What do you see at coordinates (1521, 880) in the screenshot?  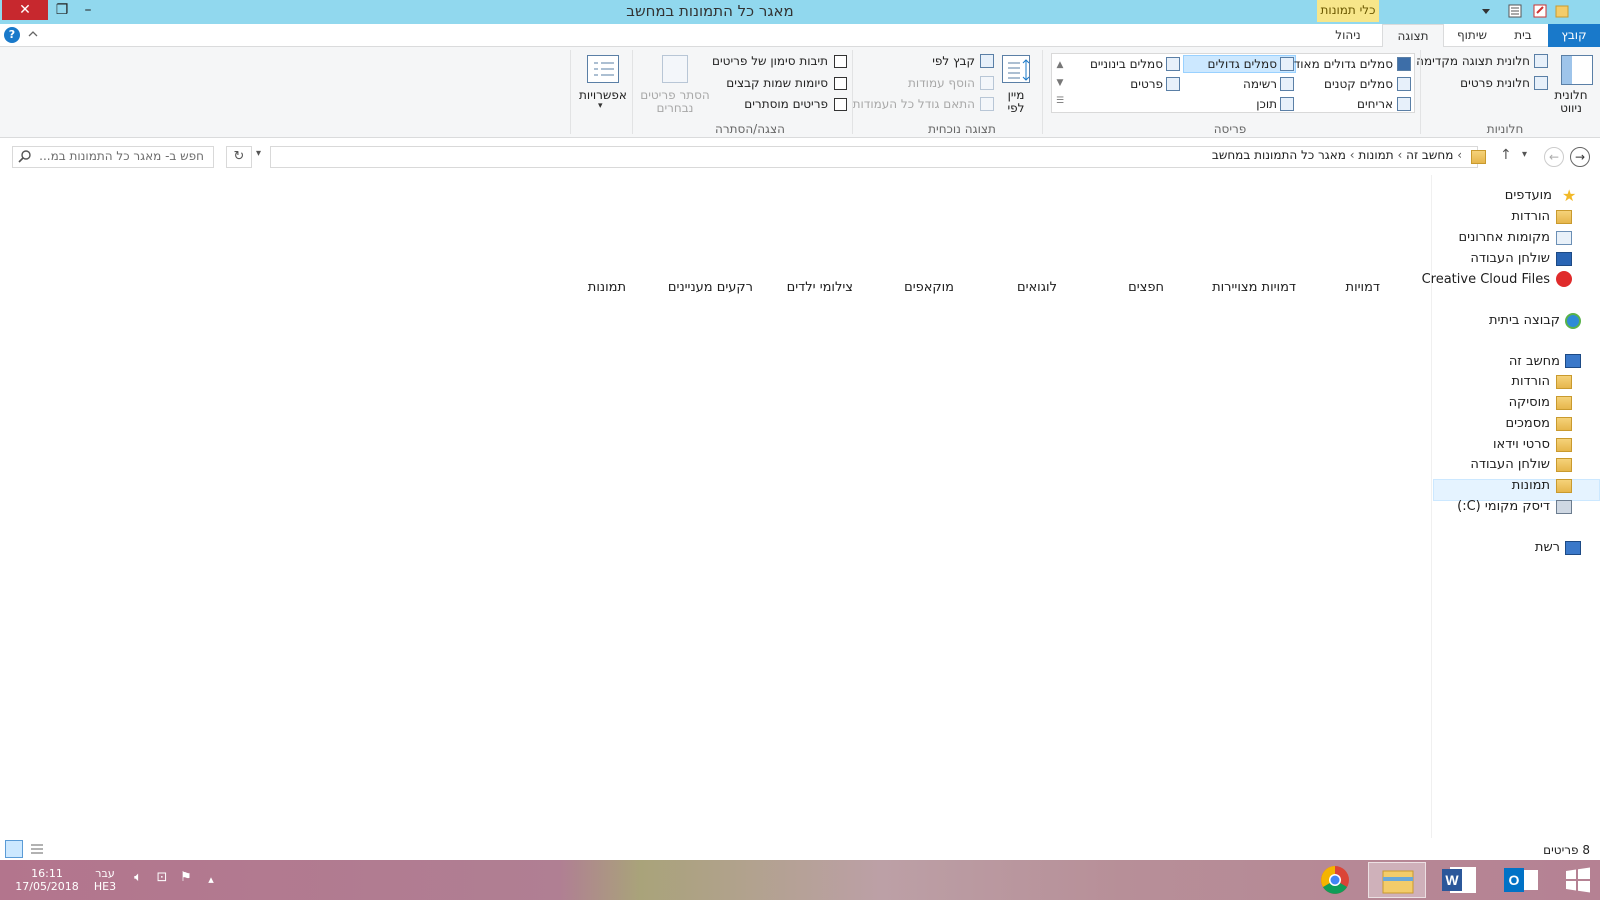 I see `outlook-taskbar-button: O` at bounding box center [1521, 880].